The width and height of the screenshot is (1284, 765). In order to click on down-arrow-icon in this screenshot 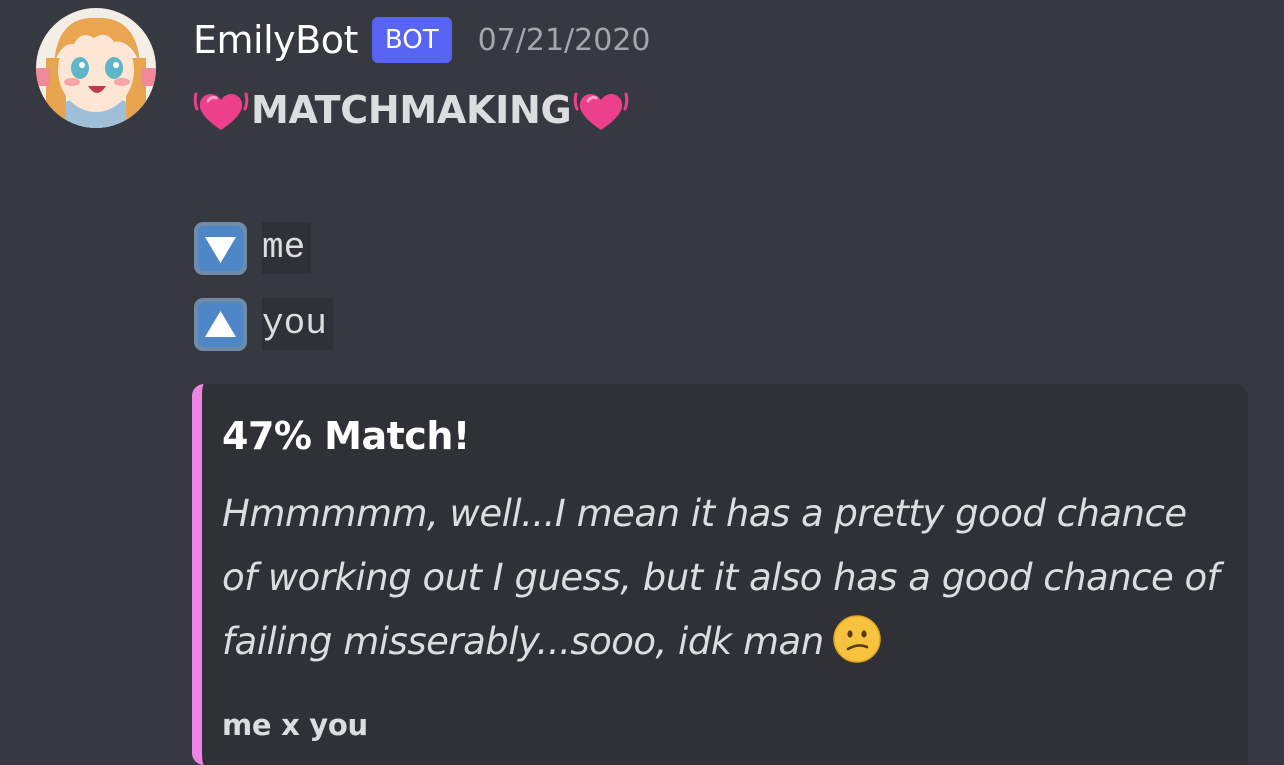, I will do `click(220, 248)`.